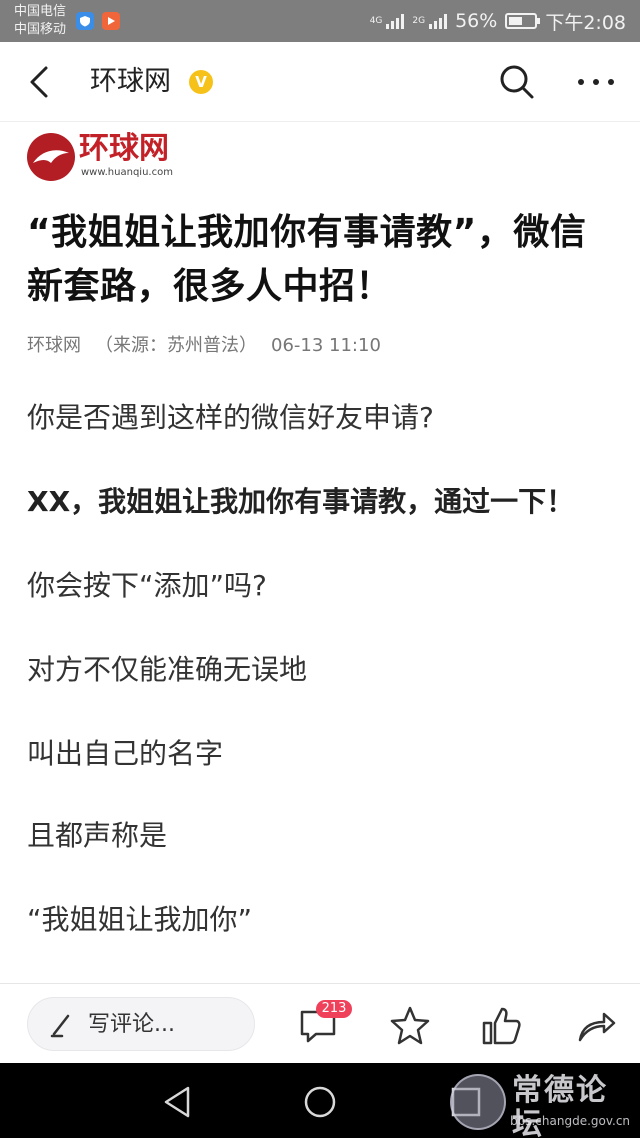 The height and width of the screenshot is (1138, 640). I want to click on watermark-seal-icon, so click(478, 1102).